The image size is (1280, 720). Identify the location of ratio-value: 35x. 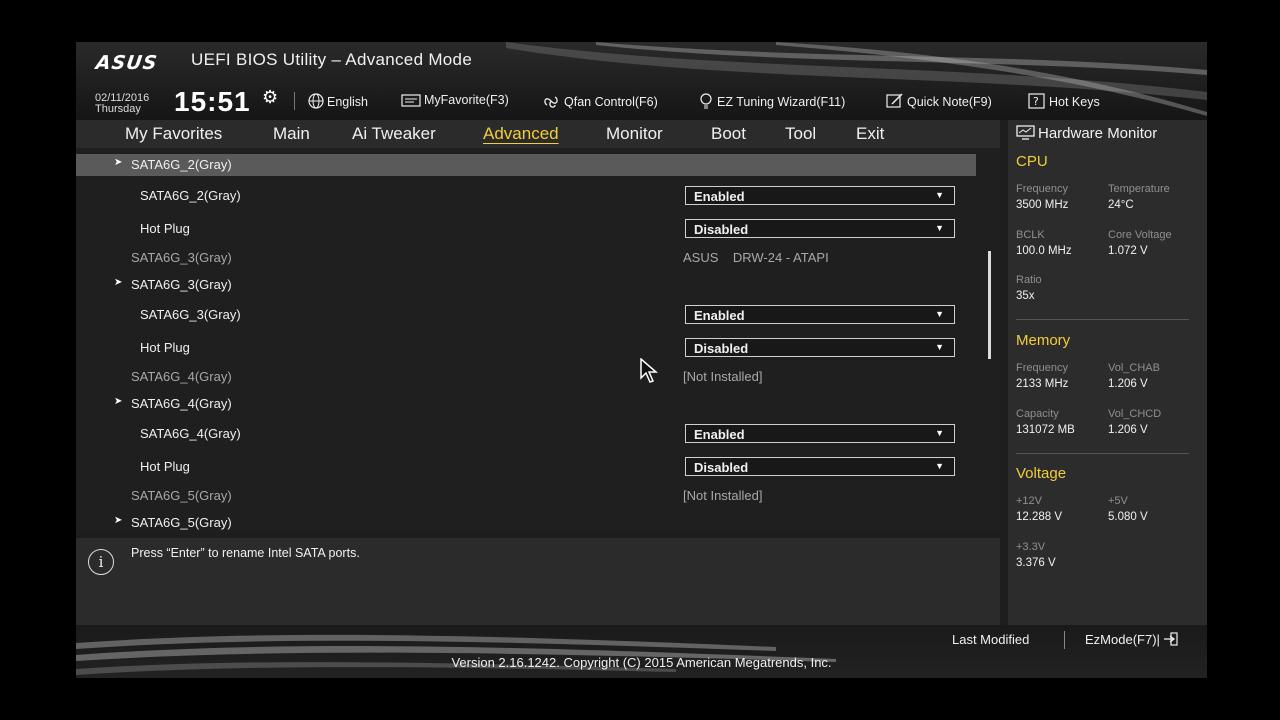
(1025, 296).